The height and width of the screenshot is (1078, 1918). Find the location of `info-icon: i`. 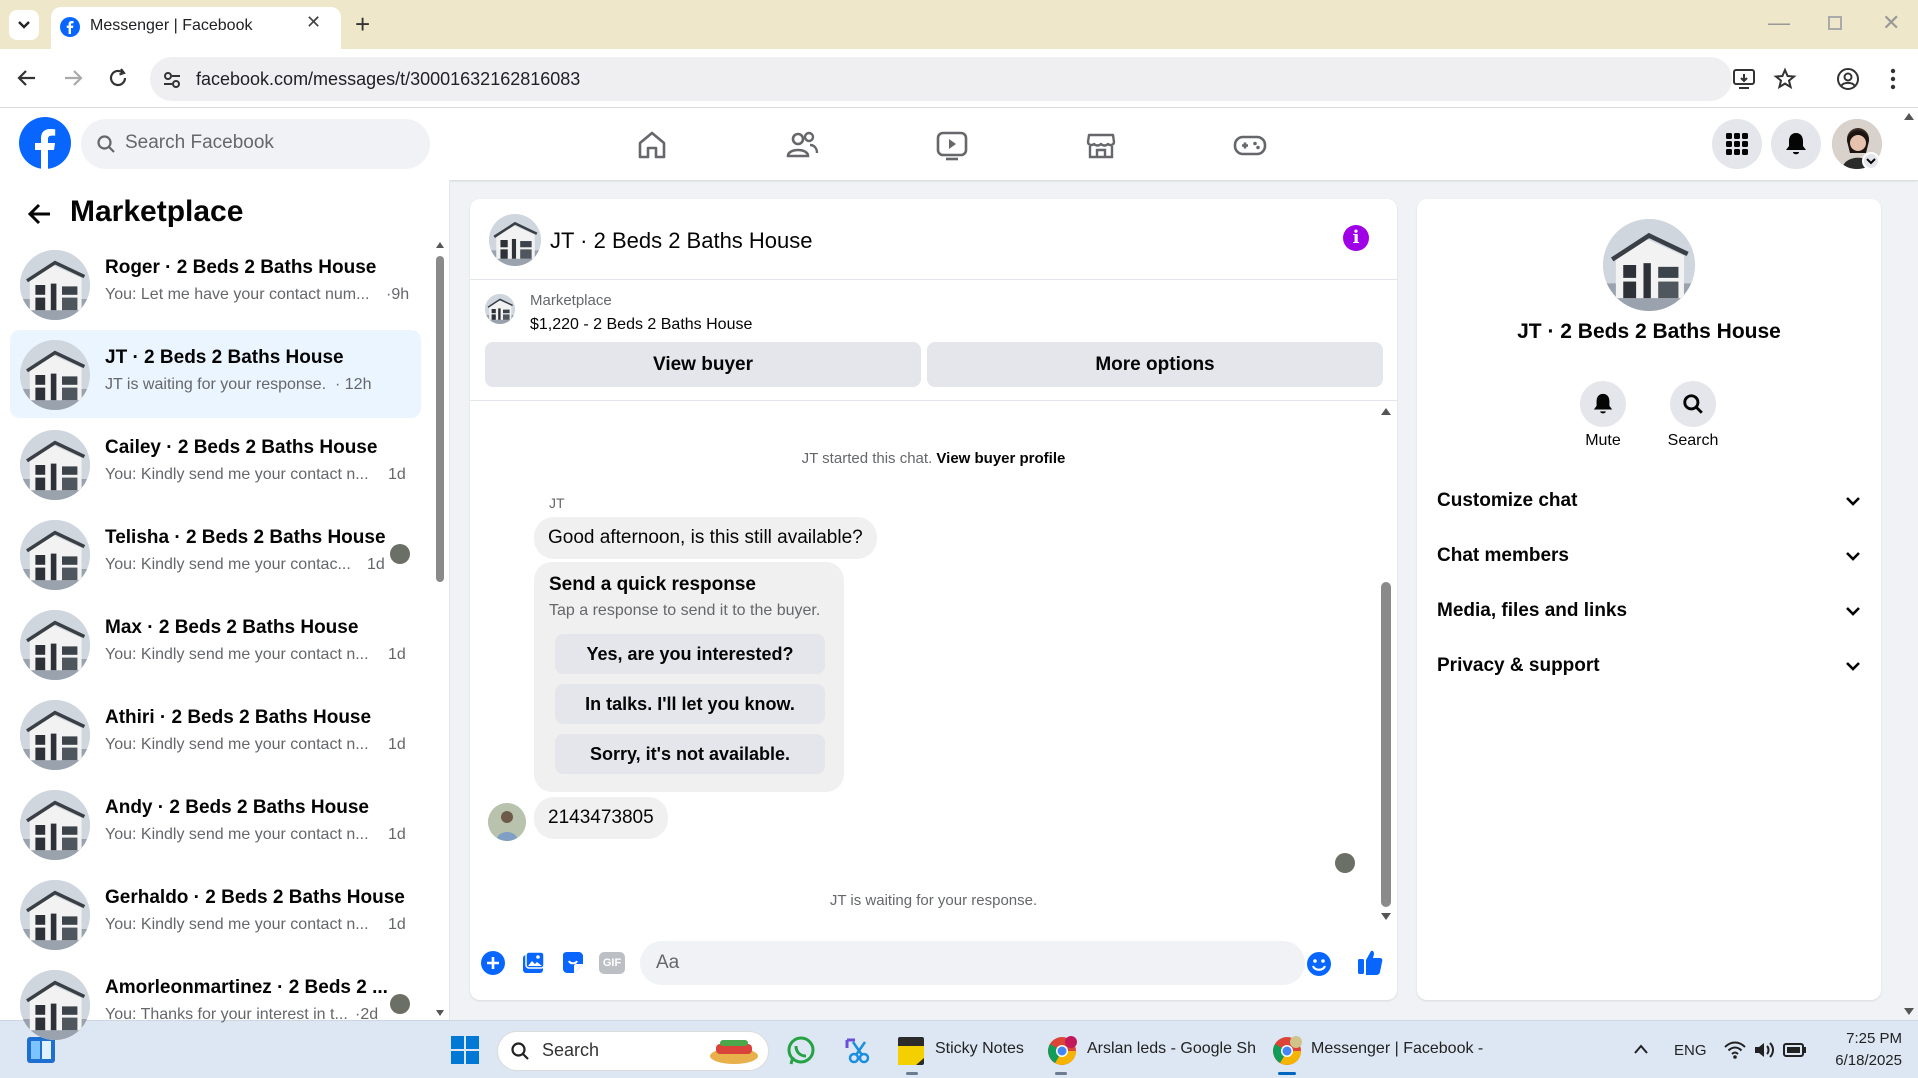

info-icon: i is located at coordinates (1356, 238).